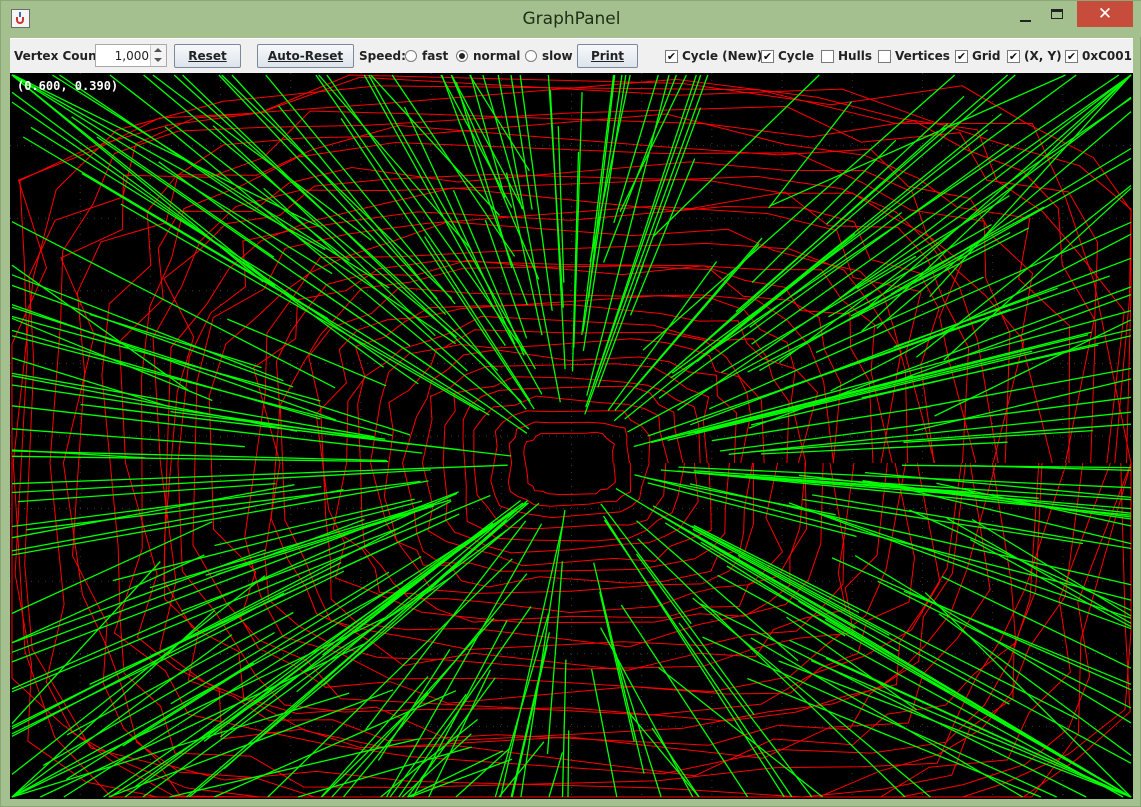 This screenshot has width=1141, height=807. I want to click on speed-slow-radio, so click(531, 56).